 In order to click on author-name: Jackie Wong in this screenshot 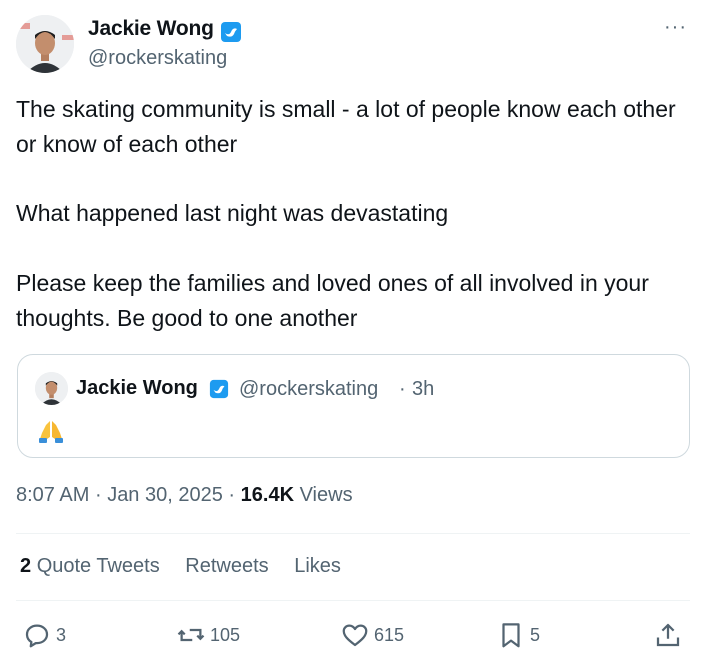, I will do `click(151, 29)`.